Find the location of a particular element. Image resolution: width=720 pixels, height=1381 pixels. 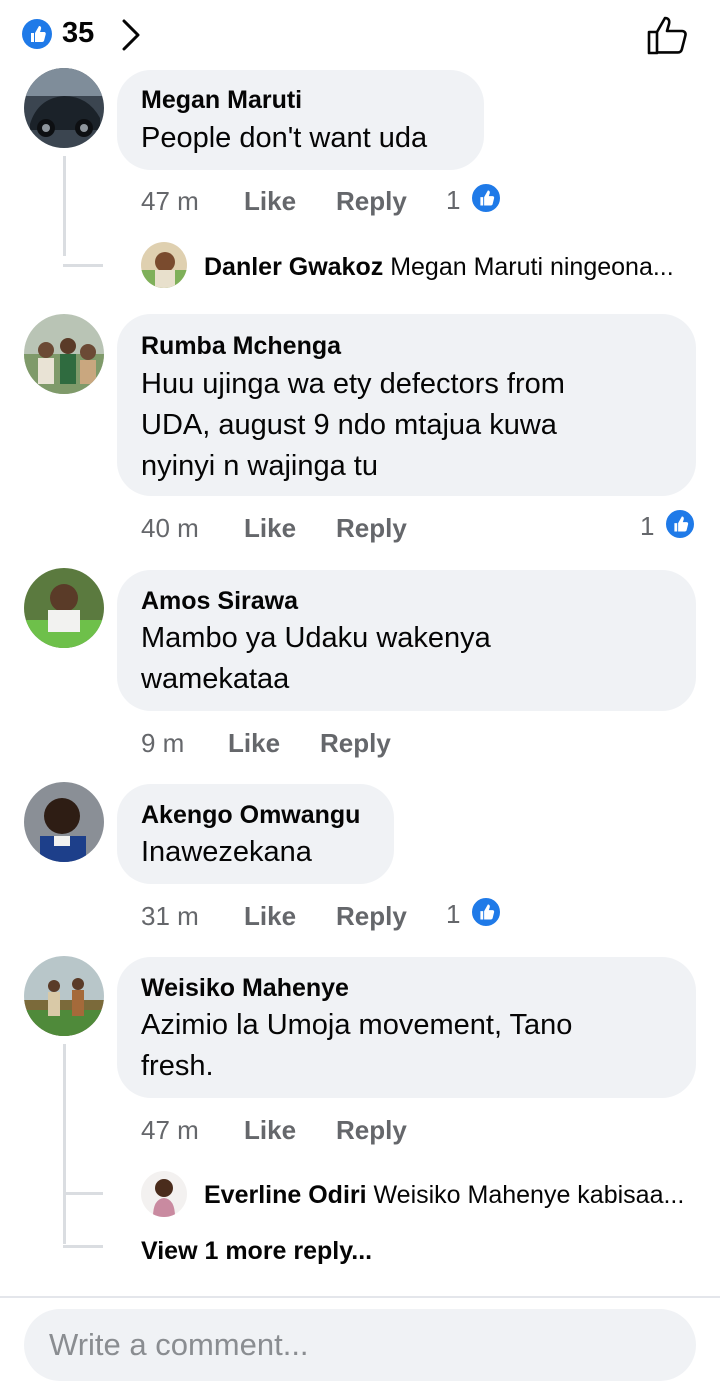

comment-text: fresh. is located at coordinates (177, 1066).